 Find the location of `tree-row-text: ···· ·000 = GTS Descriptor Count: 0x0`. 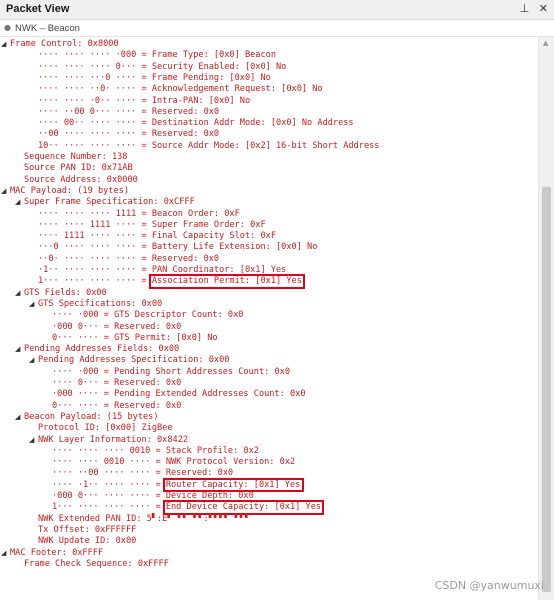

tree-row-text: ···· ·000 = GTS Descriptor Count: 0x0 is located at coordinates (148, 315).